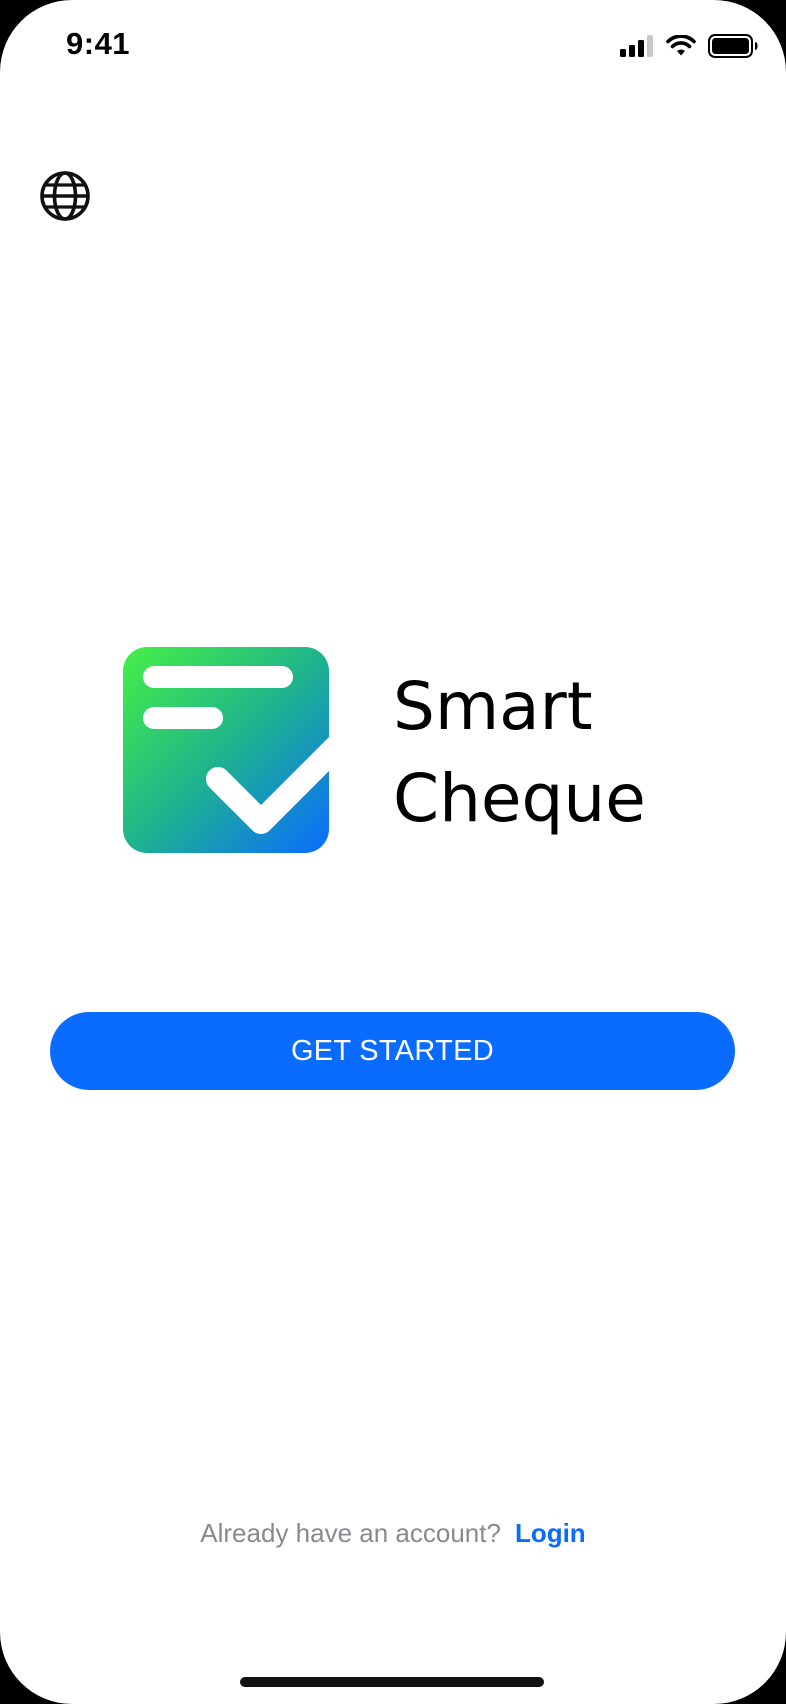  Describe the element at coordinates (550, 1533) in the screenshot. I see `login-link: Login` at that location.